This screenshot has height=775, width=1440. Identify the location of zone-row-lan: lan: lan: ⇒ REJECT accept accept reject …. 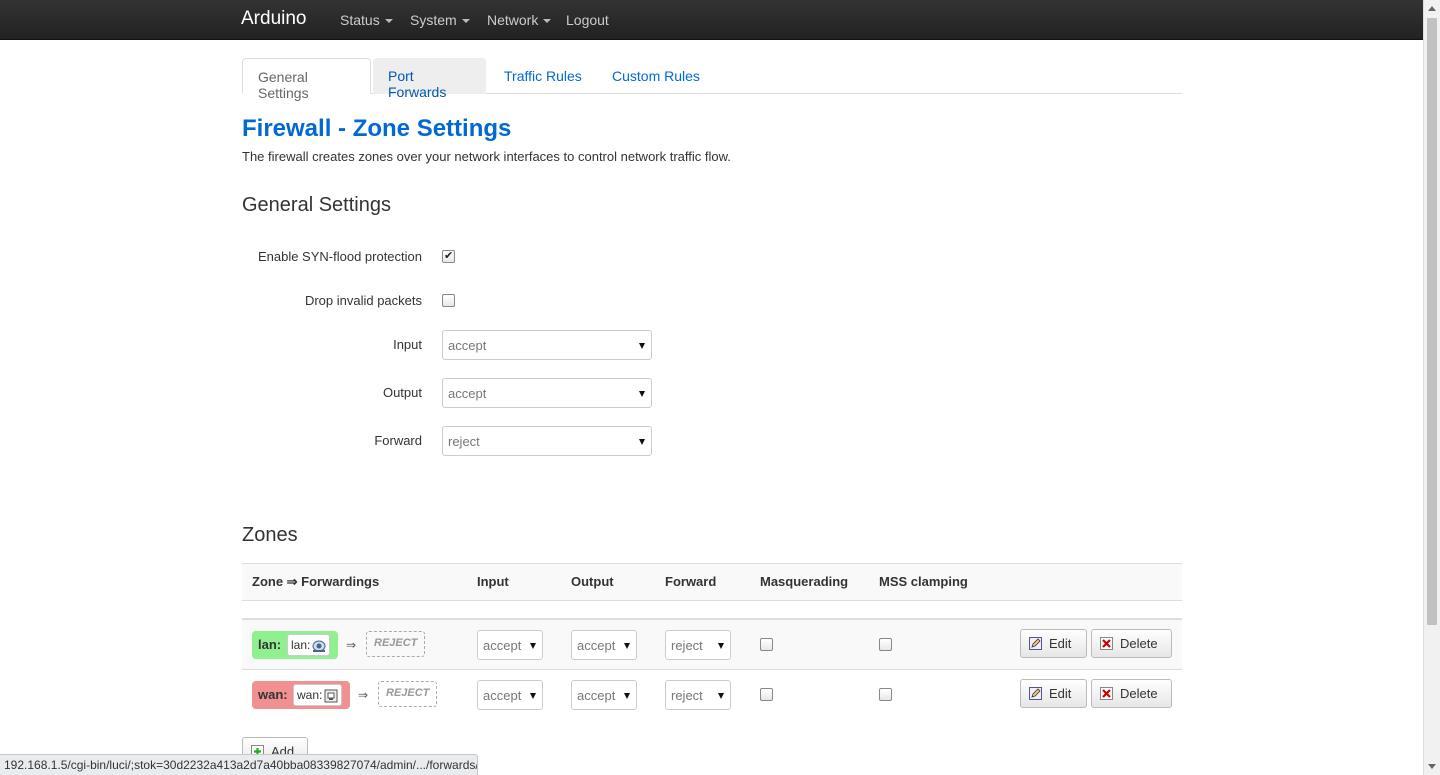
(712, 644).